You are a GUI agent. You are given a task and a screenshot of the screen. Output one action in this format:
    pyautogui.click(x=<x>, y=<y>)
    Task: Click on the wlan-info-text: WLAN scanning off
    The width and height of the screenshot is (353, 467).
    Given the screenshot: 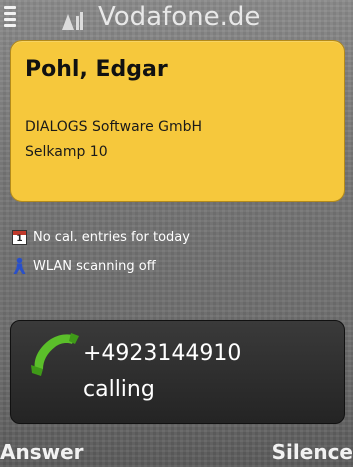 What is the action you would take?
    pyautogui.click(x=94, y=266)
    